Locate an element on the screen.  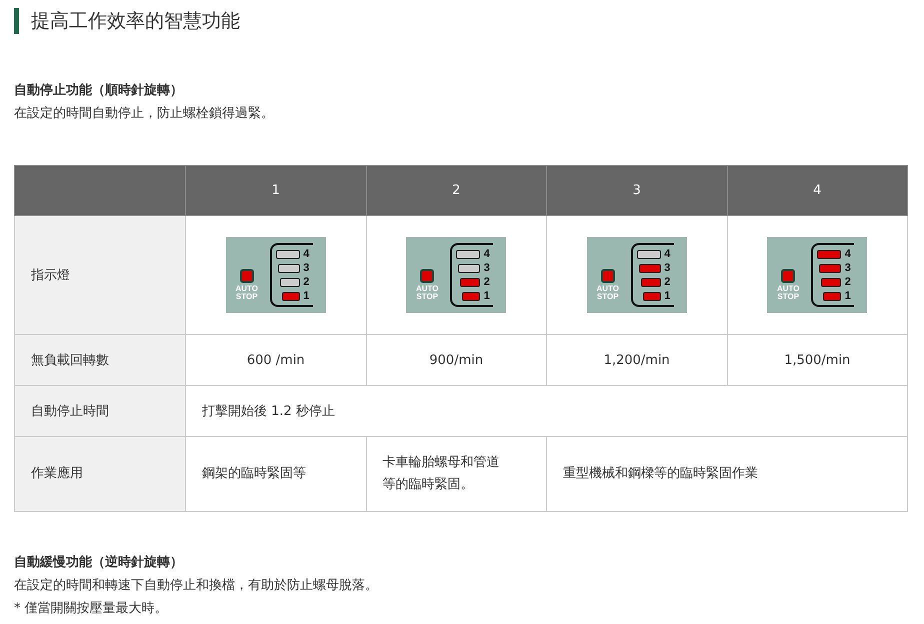
heading-accent-bar is located at coordinates (16, 21).